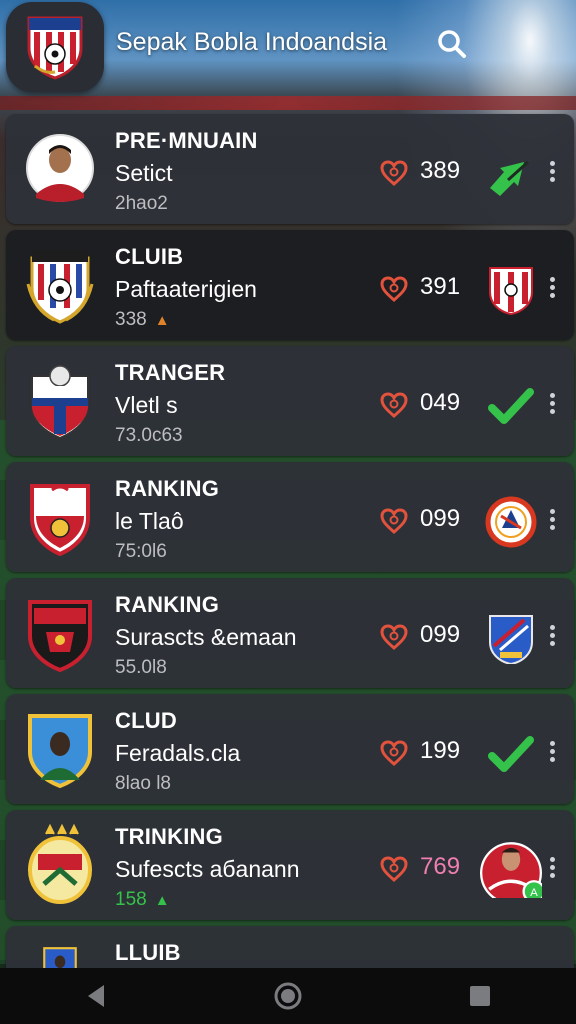 The width and height of the screenshot is (576, 1024). I want to click on app-crest-icon, so click(55, 48).